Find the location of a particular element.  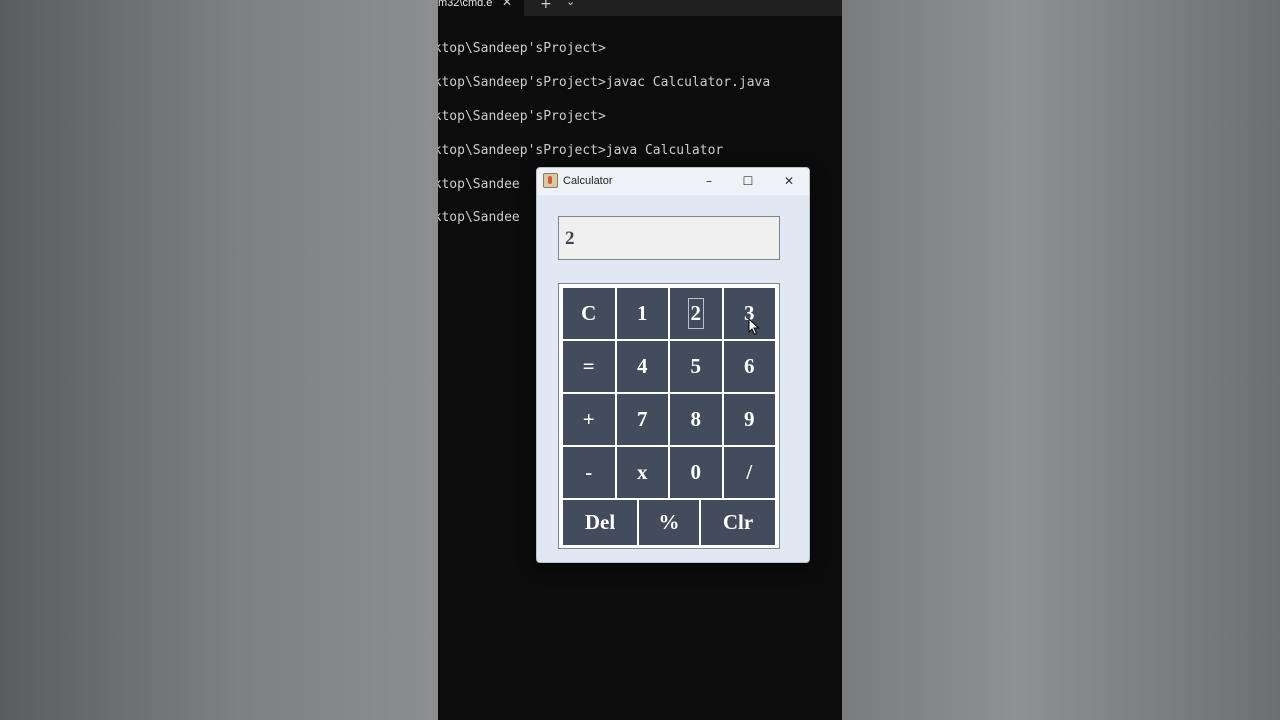

terminal-tab: m32\cmd.e ✕ is located at coordinates (481, 8).